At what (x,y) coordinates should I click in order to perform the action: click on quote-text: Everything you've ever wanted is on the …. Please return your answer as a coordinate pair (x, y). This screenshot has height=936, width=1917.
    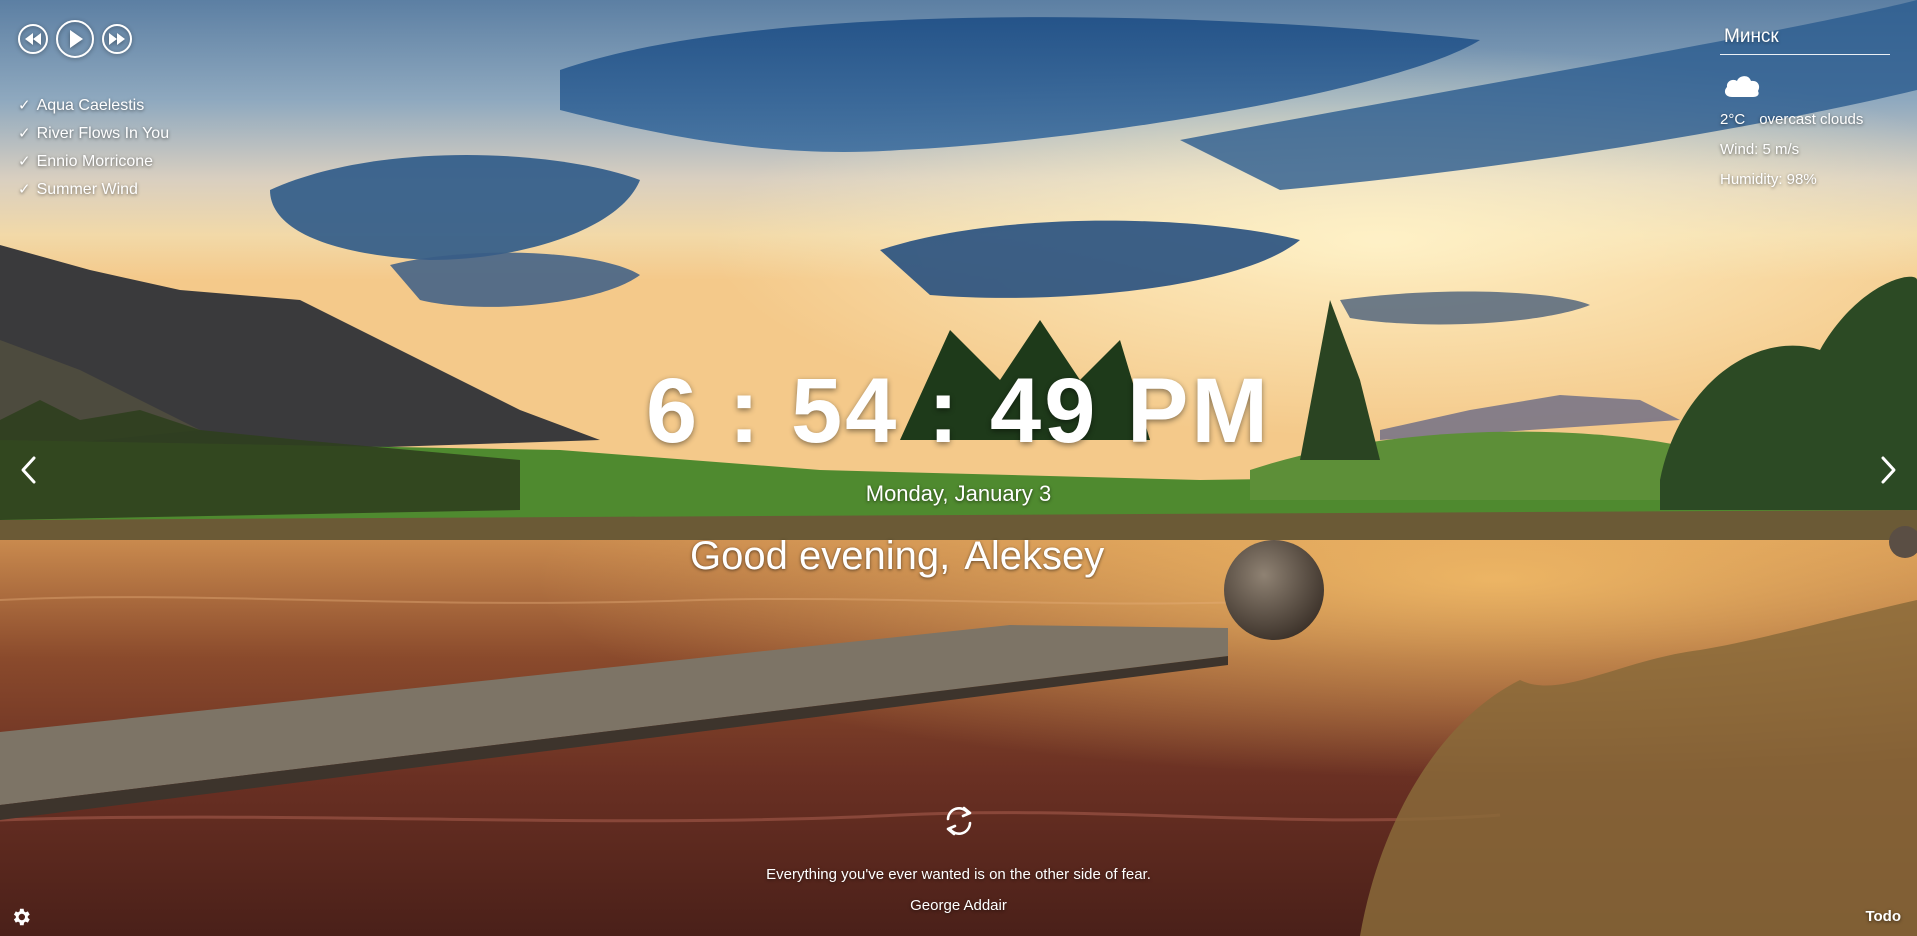
    Looking at the image, I should click on (958, 874).